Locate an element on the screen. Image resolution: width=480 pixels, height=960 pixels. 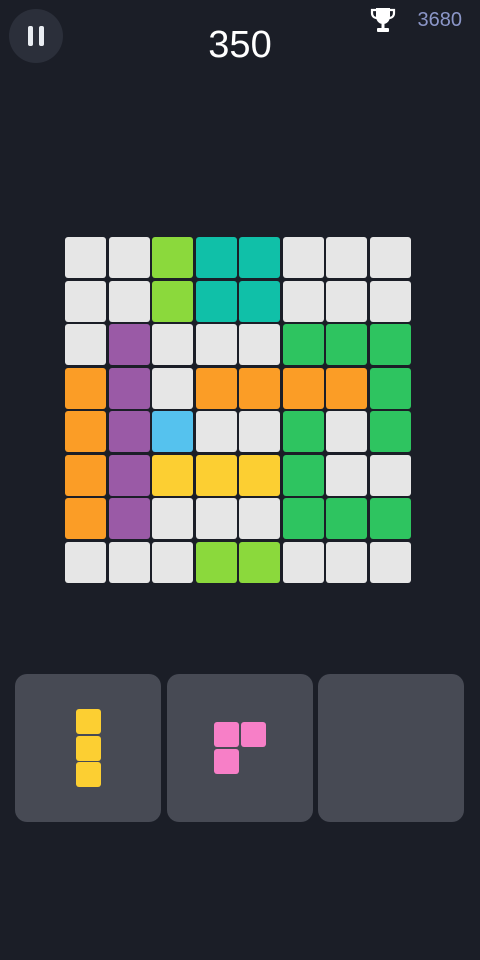
best-score: 3680 is located at coordinates (416, 20).